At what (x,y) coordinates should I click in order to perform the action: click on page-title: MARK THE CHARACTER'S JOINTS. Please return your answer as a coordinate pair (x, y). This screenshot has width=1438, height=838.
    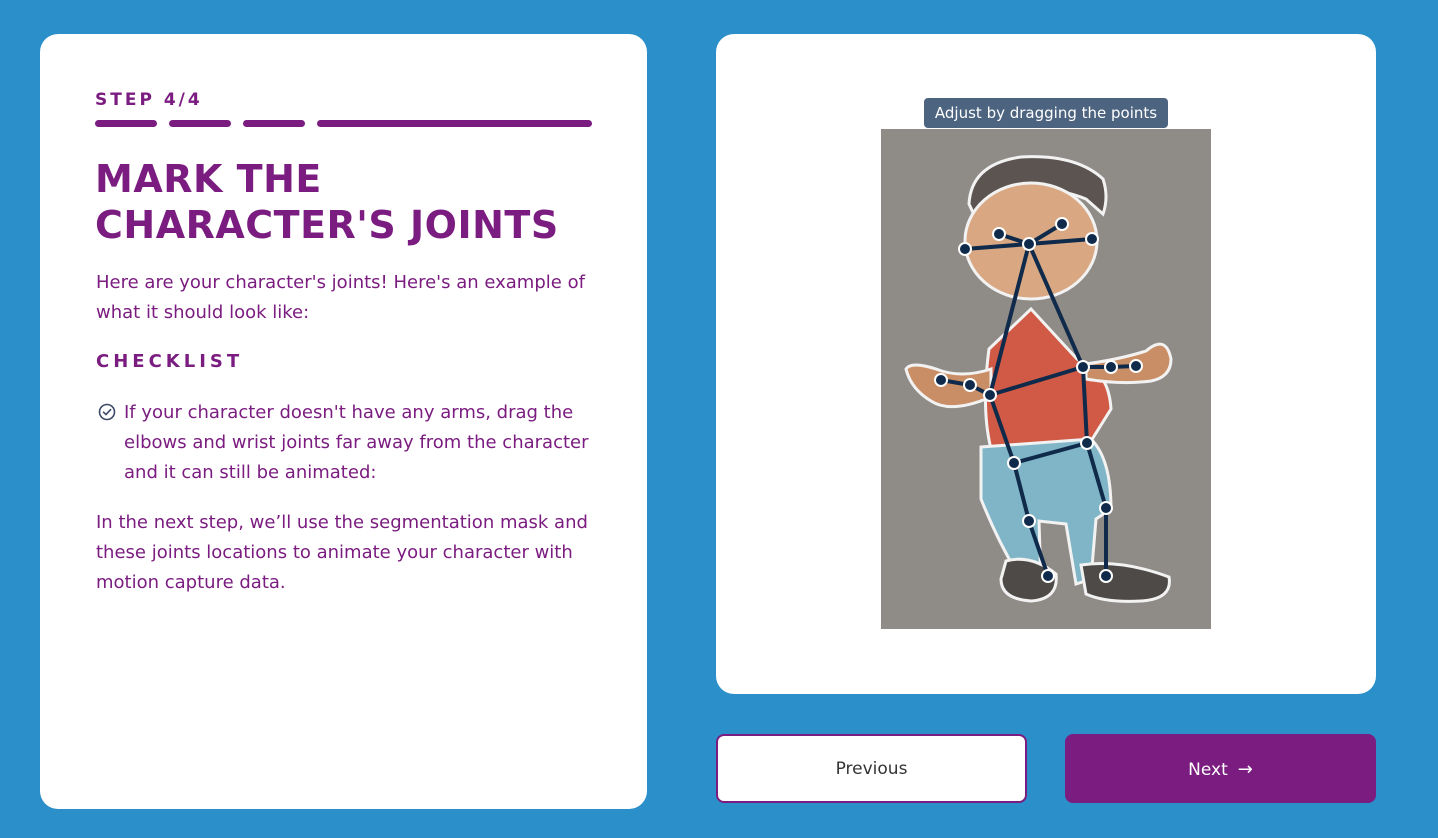
    Looking at the image, I should click on (355, 202).